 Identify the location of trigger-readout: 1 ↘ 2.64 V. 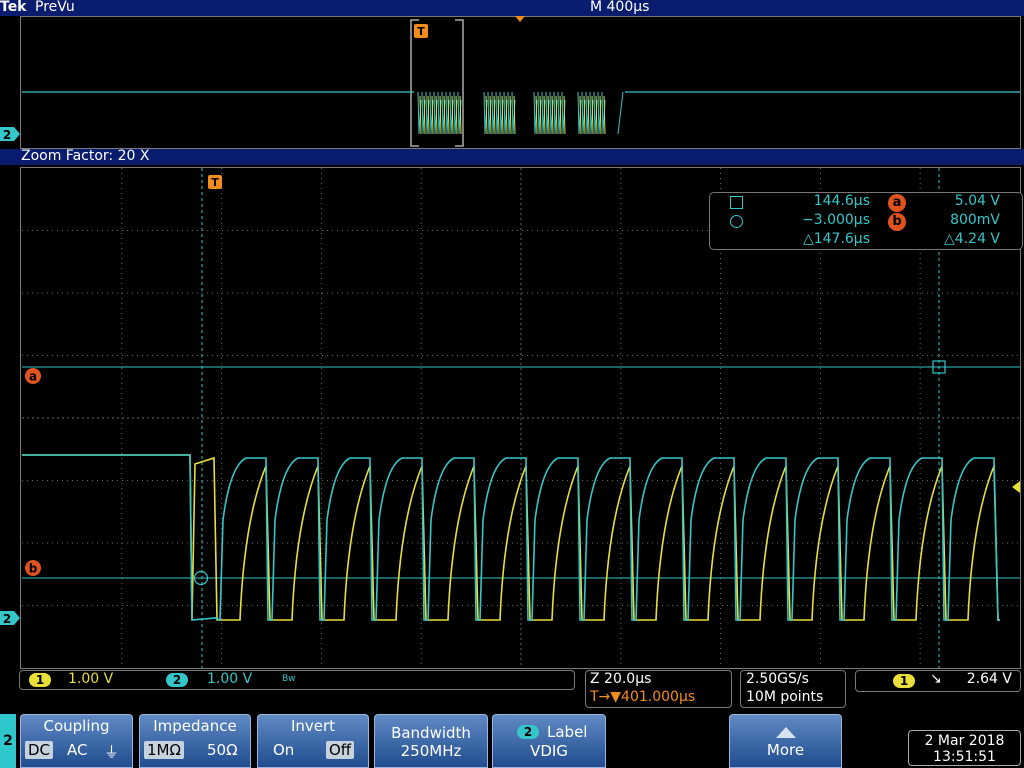
(938, 681).